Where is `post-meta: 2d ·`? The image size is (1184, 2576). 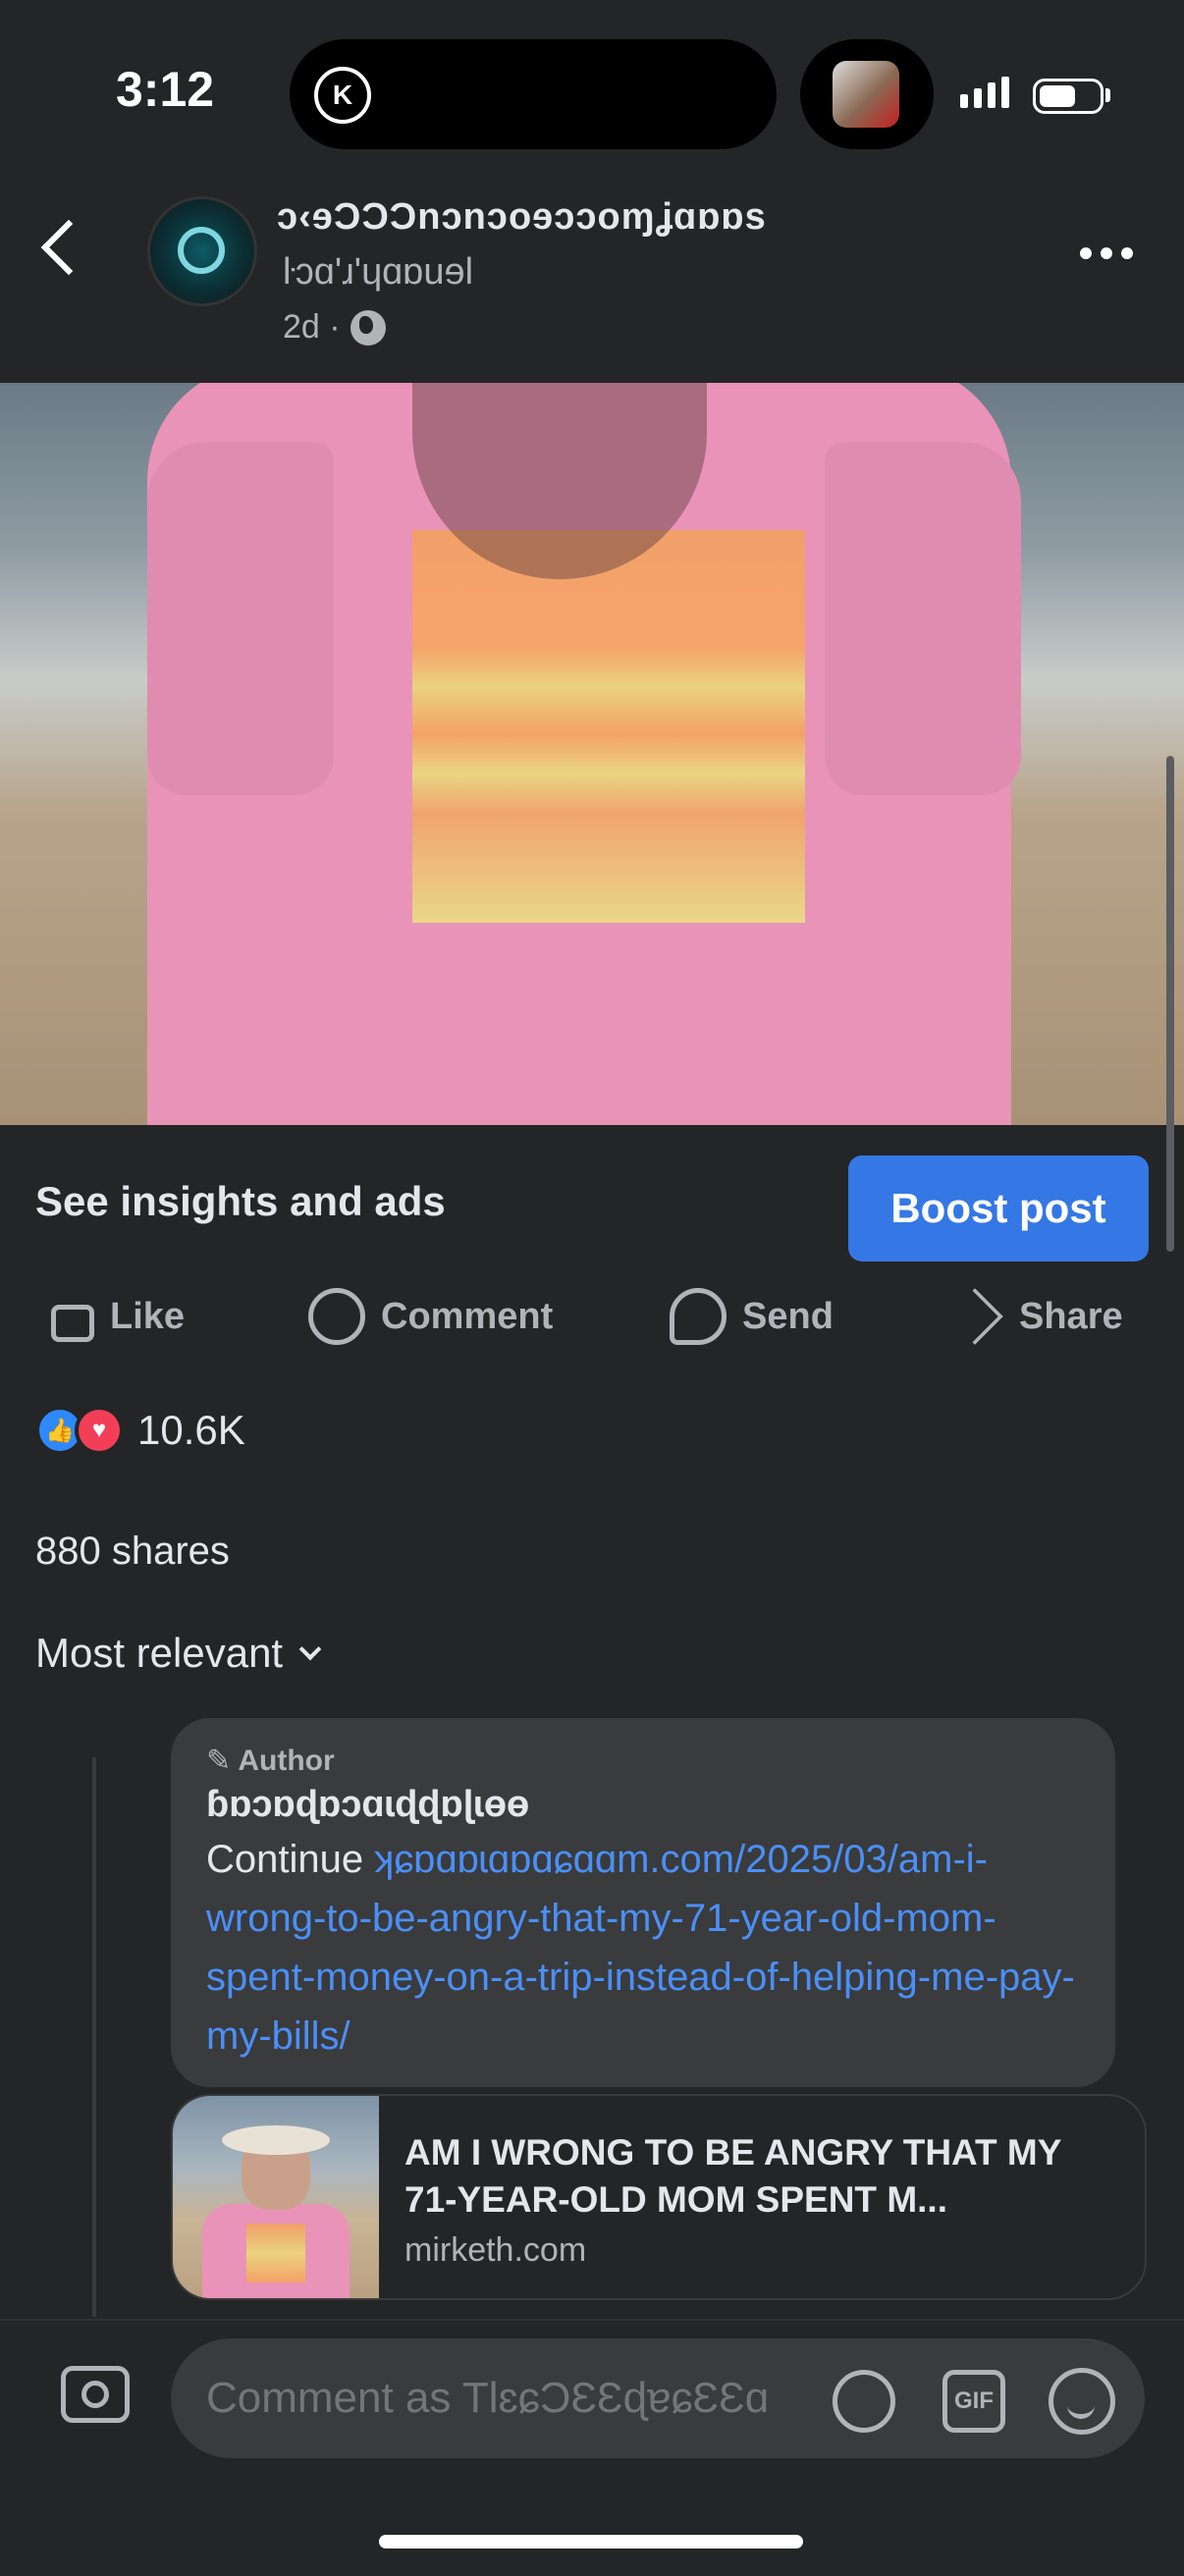 post-meta: 2d · is located at coordinates (334, 327).